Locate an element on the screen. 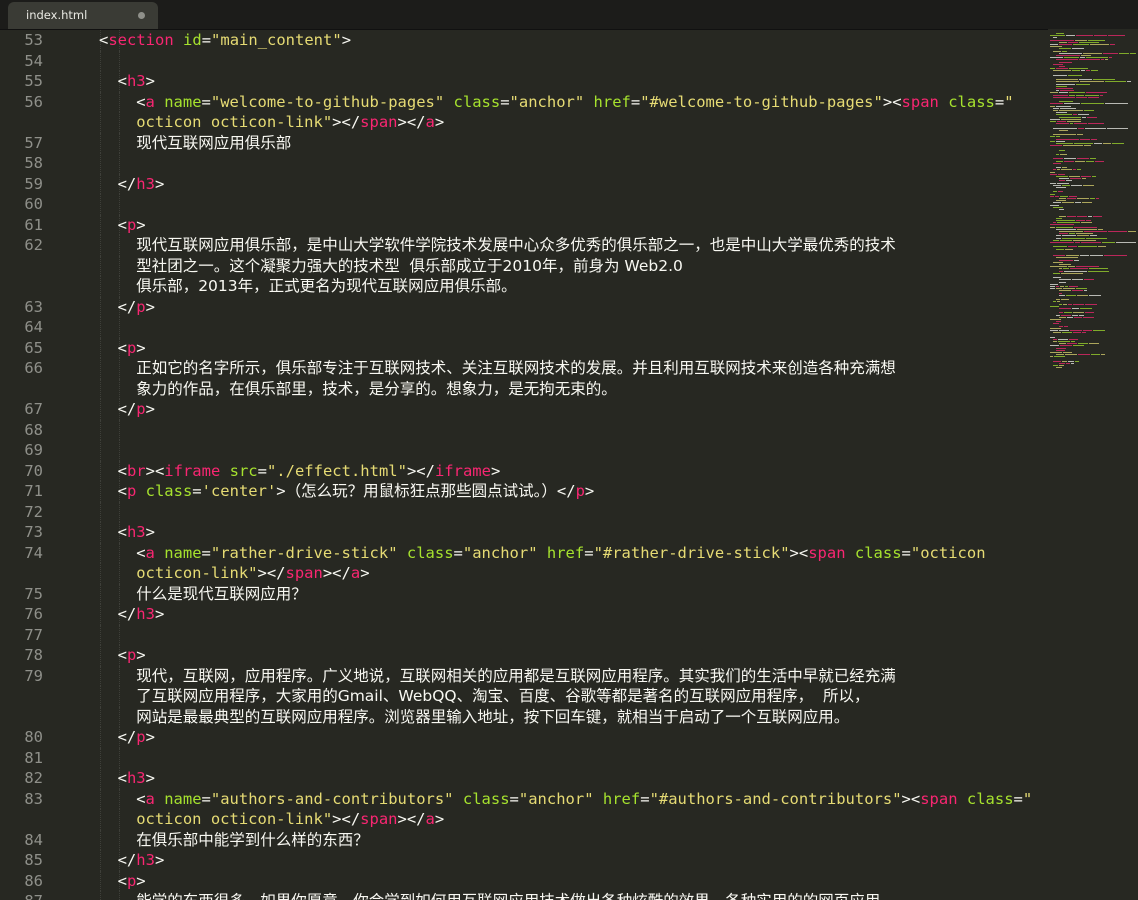  code-token-pun: </ is located at coordinates (127, 614).